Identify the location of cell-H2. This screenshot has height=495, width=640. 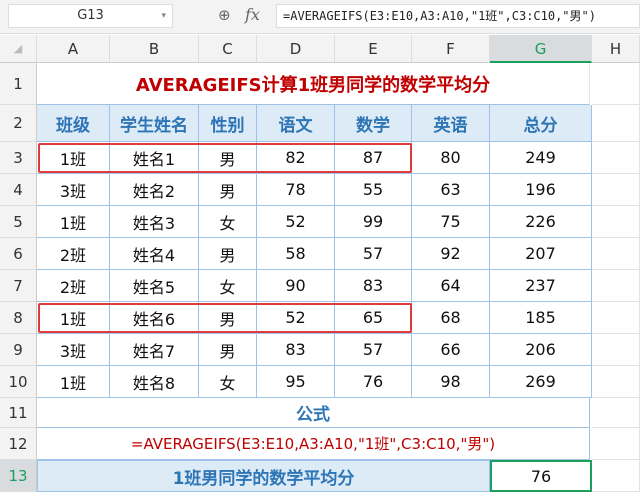
(616, 123).